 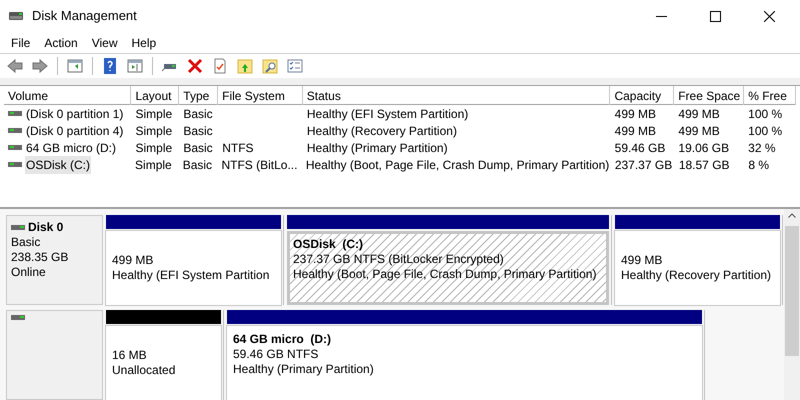 What do you see at coordinates (29, 272) in the screenshot?
I see `disk-status: Online` at bounding box center [29, 272].